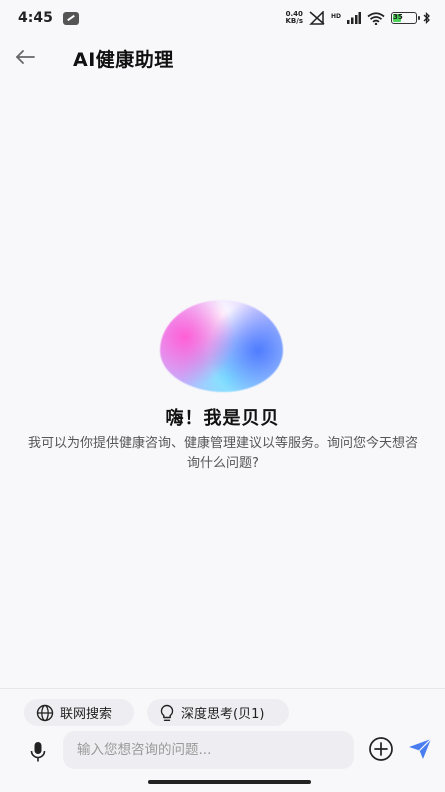 This screenshot has width=445, height=792. I want to click on add-attachment-button, so click(381, 749).